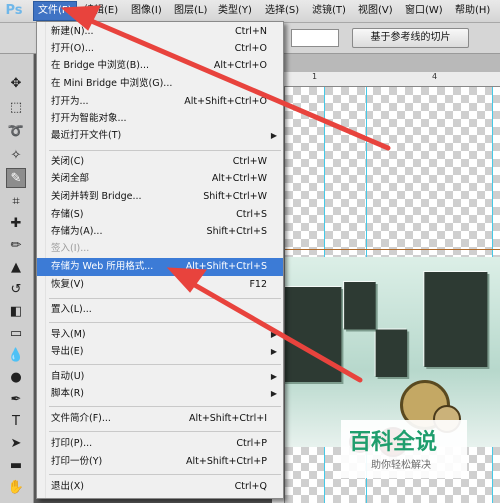  I want to click on menu-window: 窗口(W), so click(424, 11).